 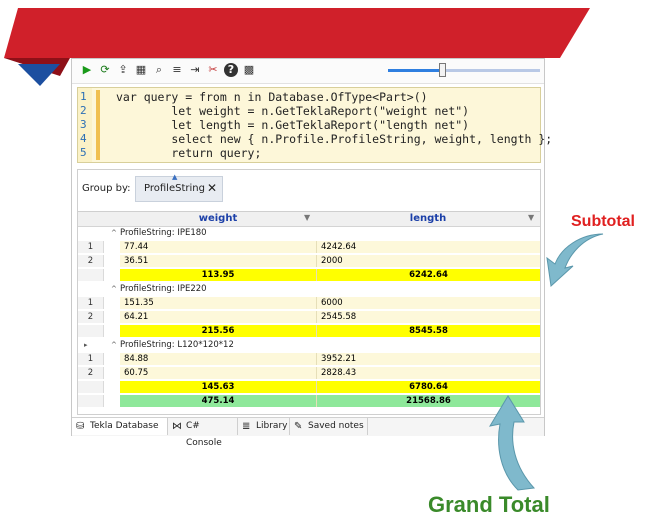 What do you see at coordinates (309, 345) in the screenshot?
I see `group-row: ▸ ^ ProfileString: L120*120*12` at bounding box center [309, 345].